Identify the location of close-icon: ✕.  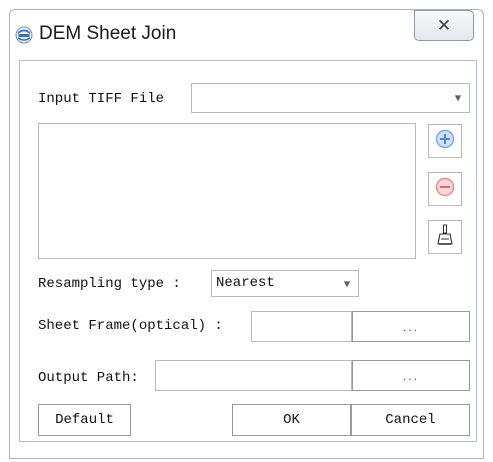
(444, 25).